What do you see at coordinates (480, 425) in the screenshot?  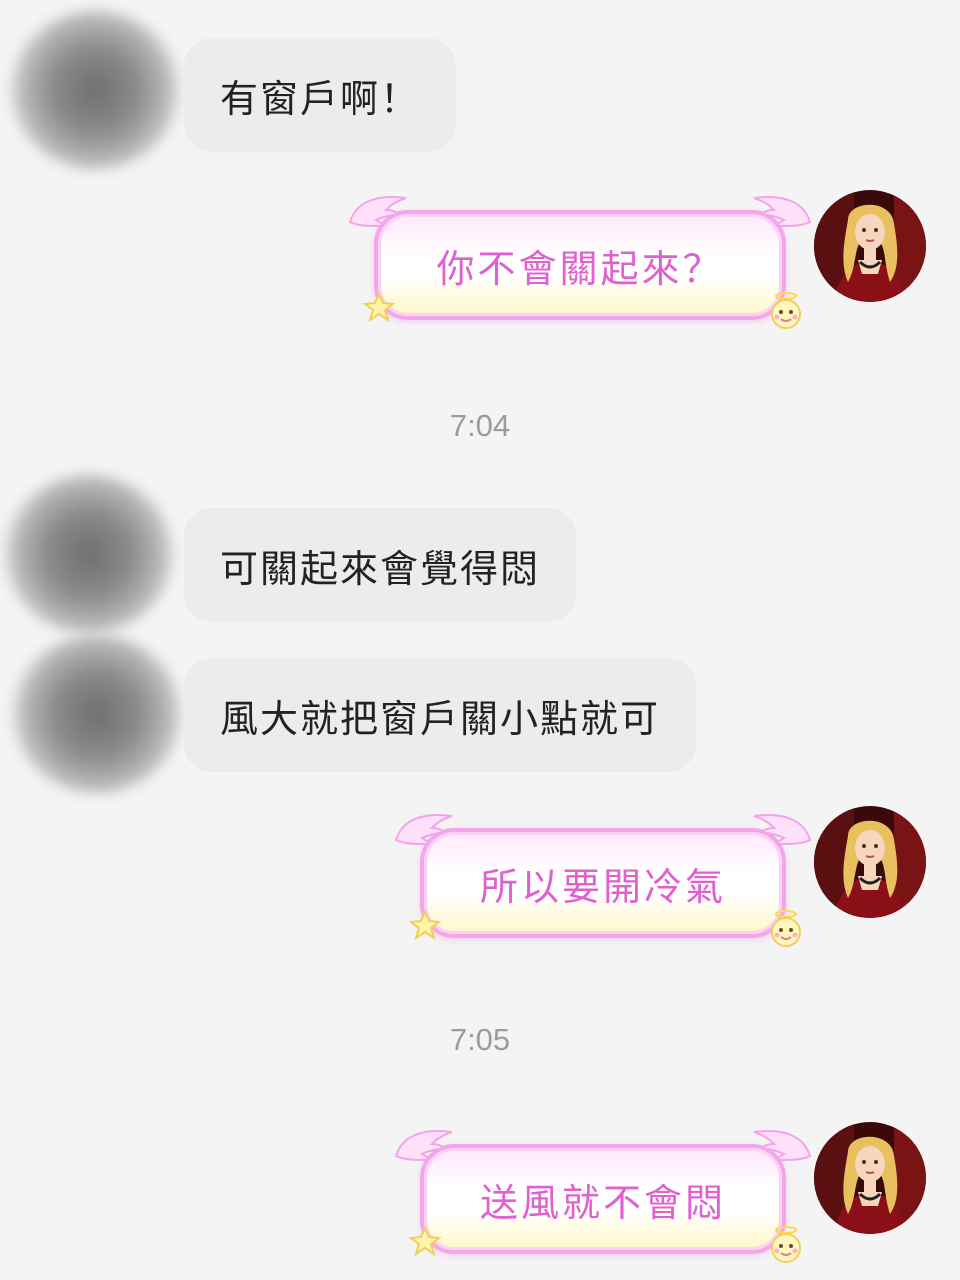 I see `message-timestamp: 7:04` at bounding box center [480, 425].